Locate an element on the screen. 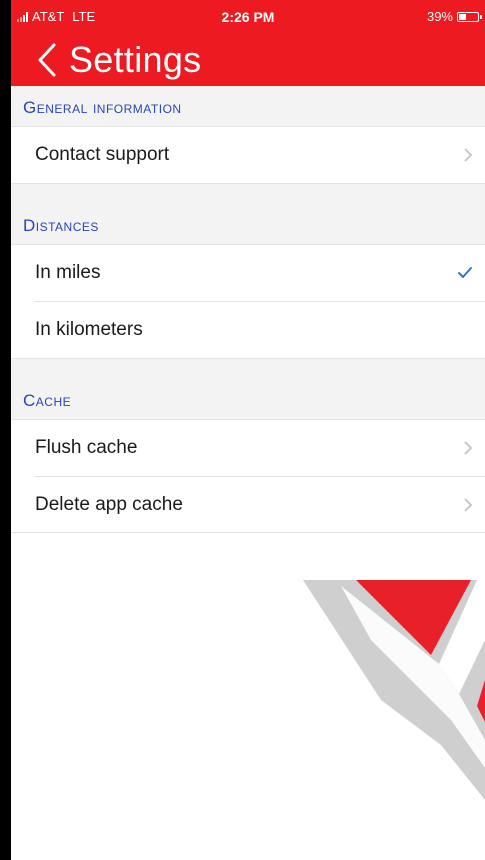 The image size is (485, 860). flush-cache-label: Flush cache is located at coordinates (86, 447).